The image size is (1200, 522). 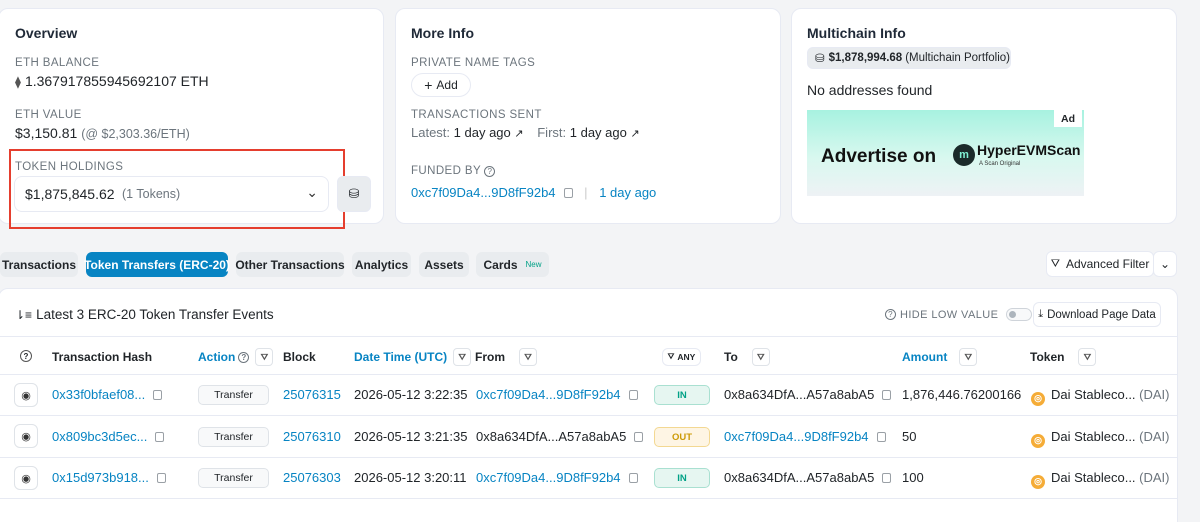 What do you see at coordinates (381, 264) in the screenshot?
I see `tab-analytics: Analytics` at bounding box center [381, 264].